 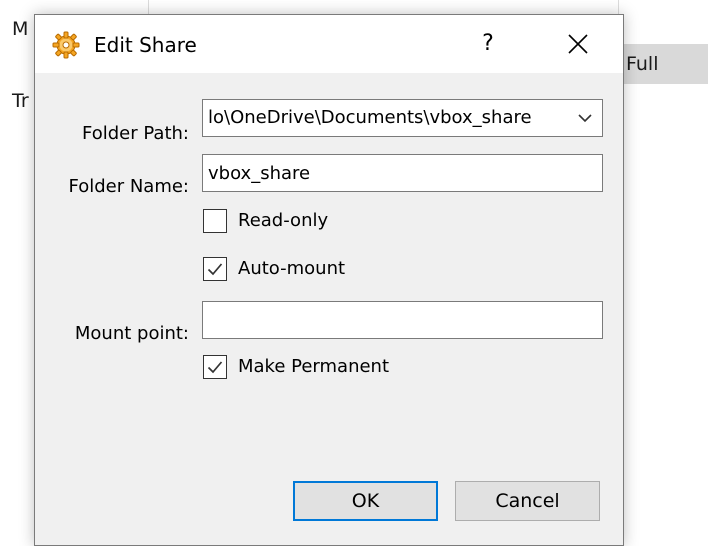 I want to click on background-table-cell: Full, so click(x=663, y=64).